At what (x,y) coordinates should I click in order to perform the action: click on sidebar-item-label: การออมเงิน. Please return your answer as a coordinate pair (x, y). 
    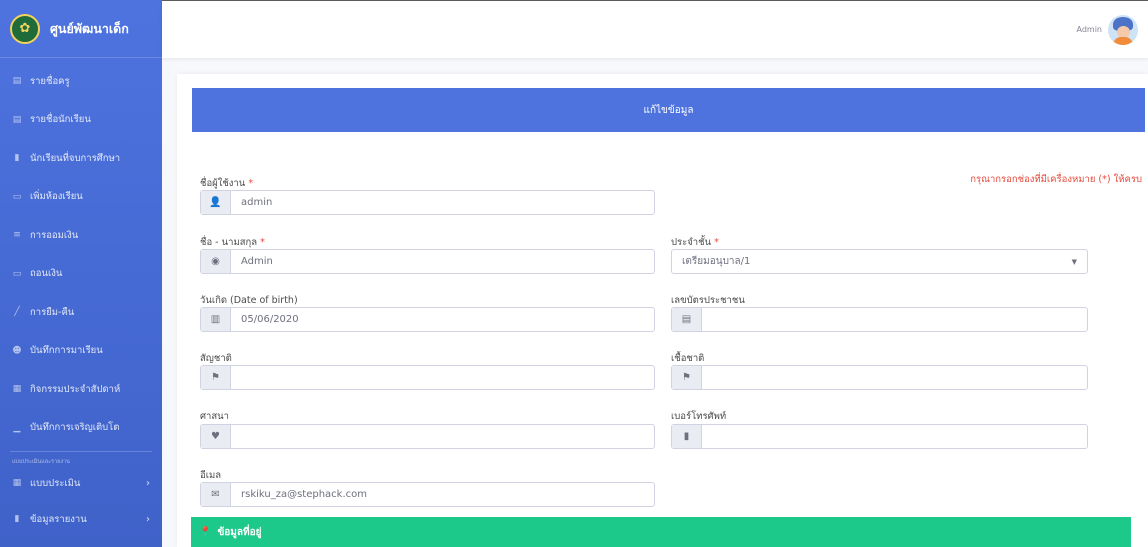
    Looking at the image, I should click on (54, 235).